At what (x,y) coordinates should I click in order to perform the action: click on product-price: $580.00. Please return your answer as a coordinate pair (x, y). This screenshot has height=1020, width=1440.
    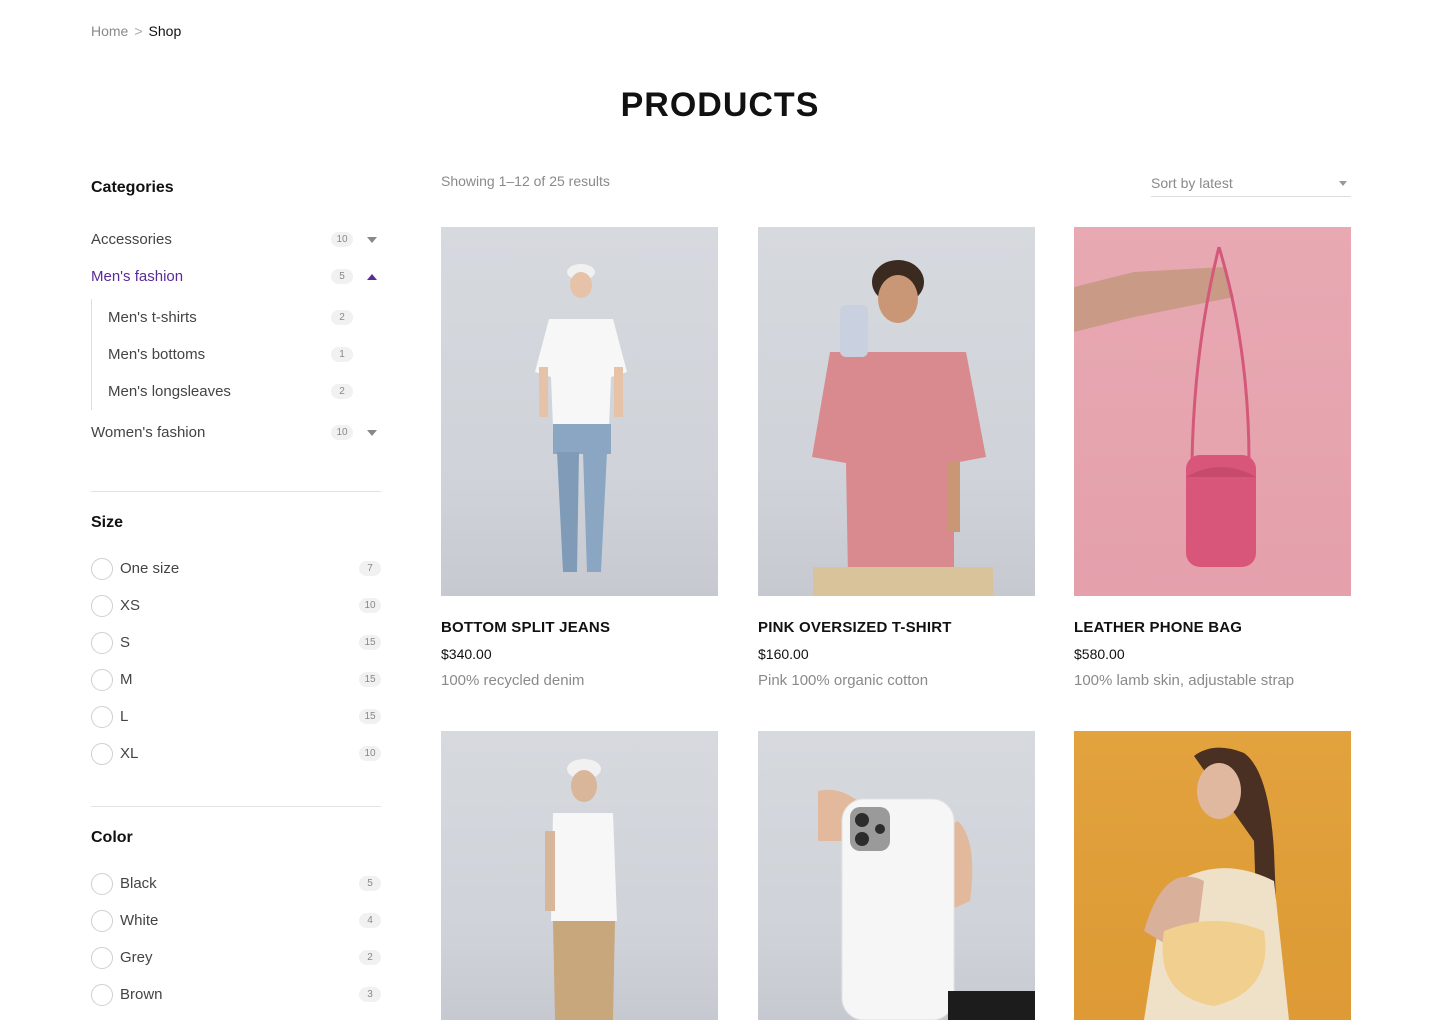
    Looking at the image, I should click on (1099, 654).